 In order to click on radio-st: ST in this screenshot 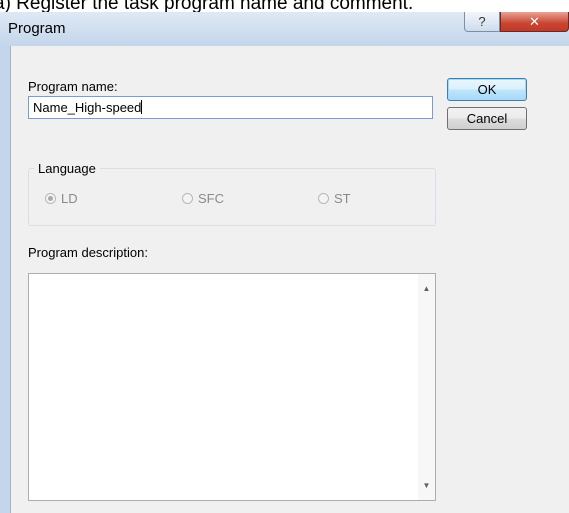, I will do `click(334, 198)`.